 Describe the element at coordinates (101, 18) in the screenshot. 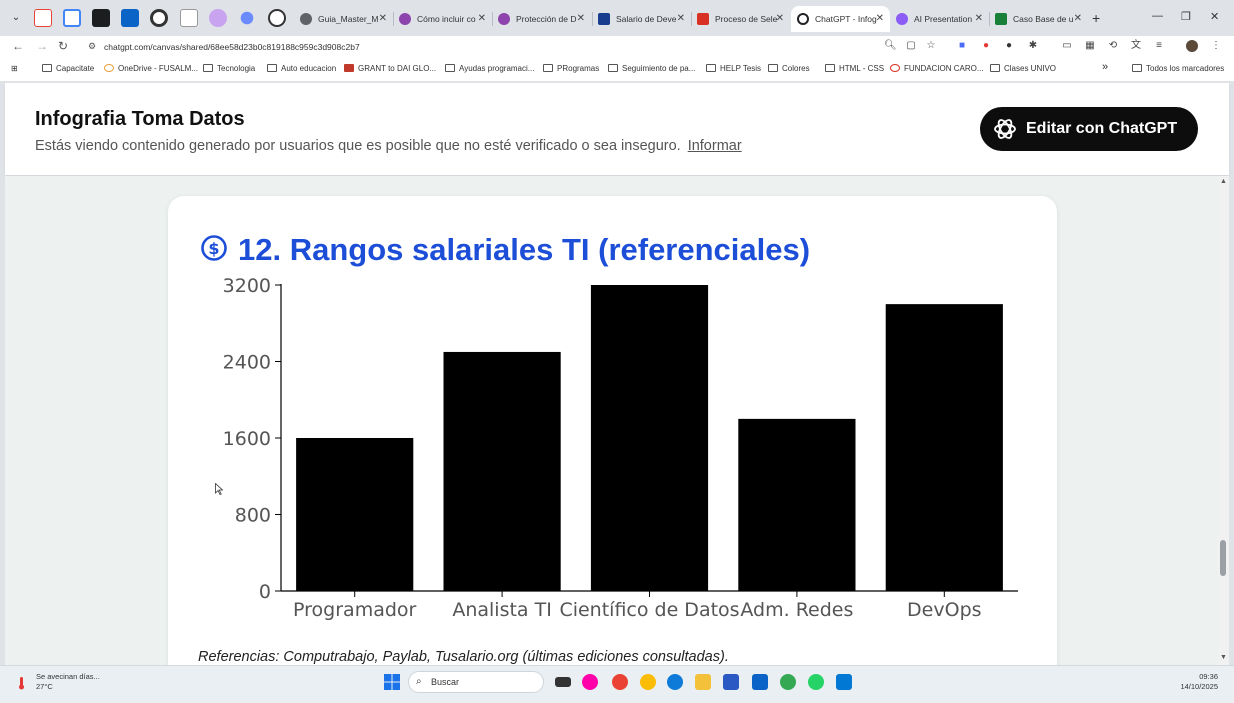

I see `udemy-pinned-tab` at that location.